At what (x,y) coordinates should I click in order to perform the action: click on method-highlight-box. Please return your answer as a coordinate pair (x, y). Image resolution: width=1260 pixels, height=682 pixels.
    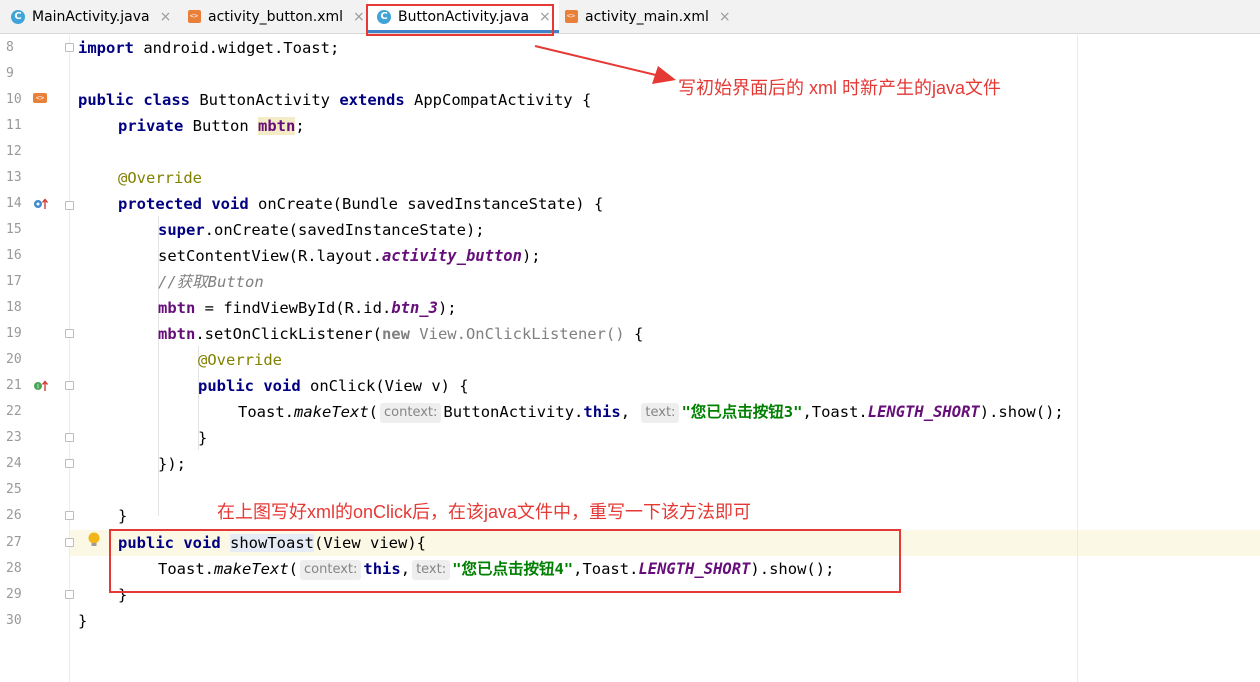
    Looking at the image, I should click on (505, 561).